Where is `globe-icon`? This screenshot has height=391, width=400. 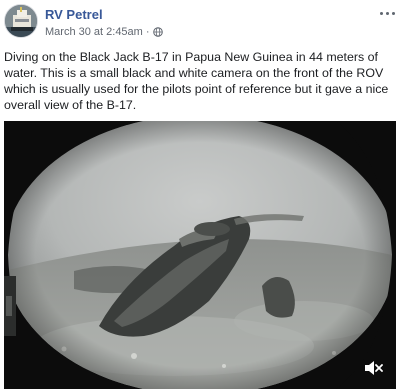
globe-icon is located at coordinates (157, 32).